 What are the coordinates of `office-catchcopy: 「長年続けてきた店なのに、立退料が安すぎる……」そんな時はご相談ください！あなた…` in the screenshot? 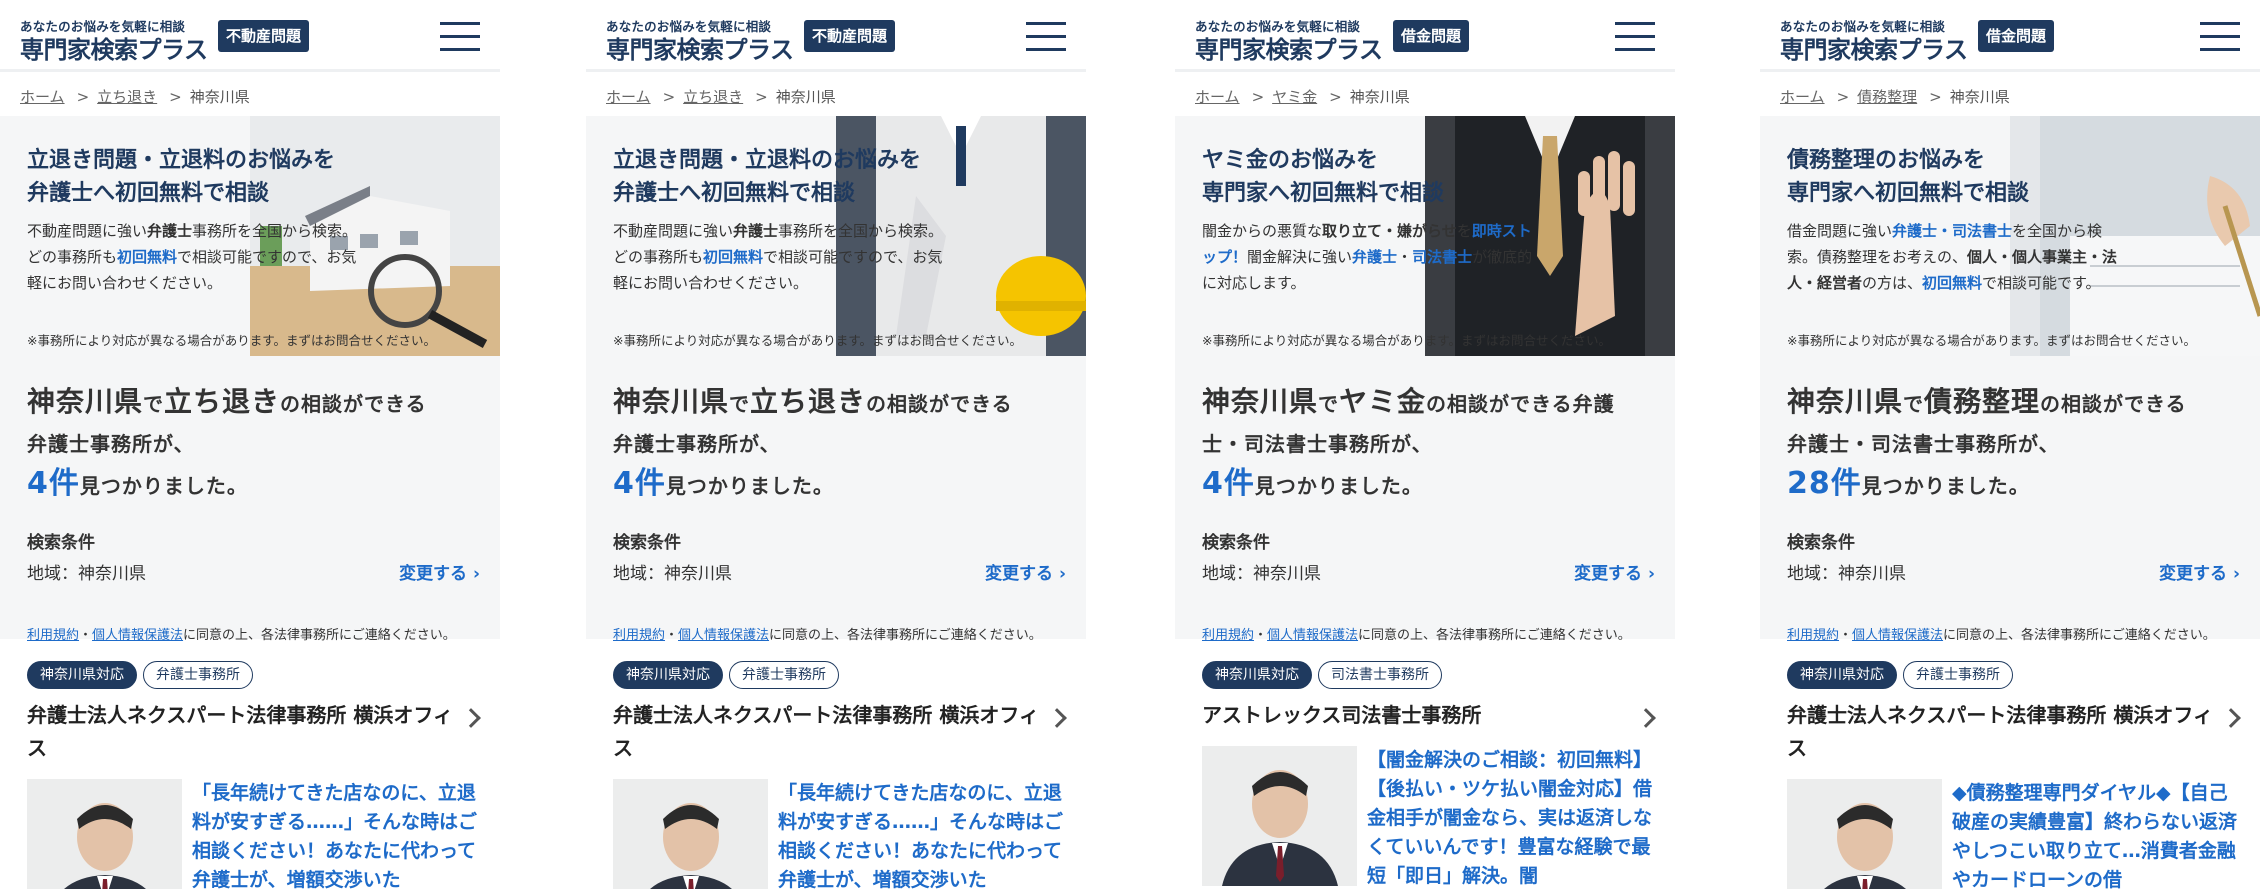 It's located at (921, 835).